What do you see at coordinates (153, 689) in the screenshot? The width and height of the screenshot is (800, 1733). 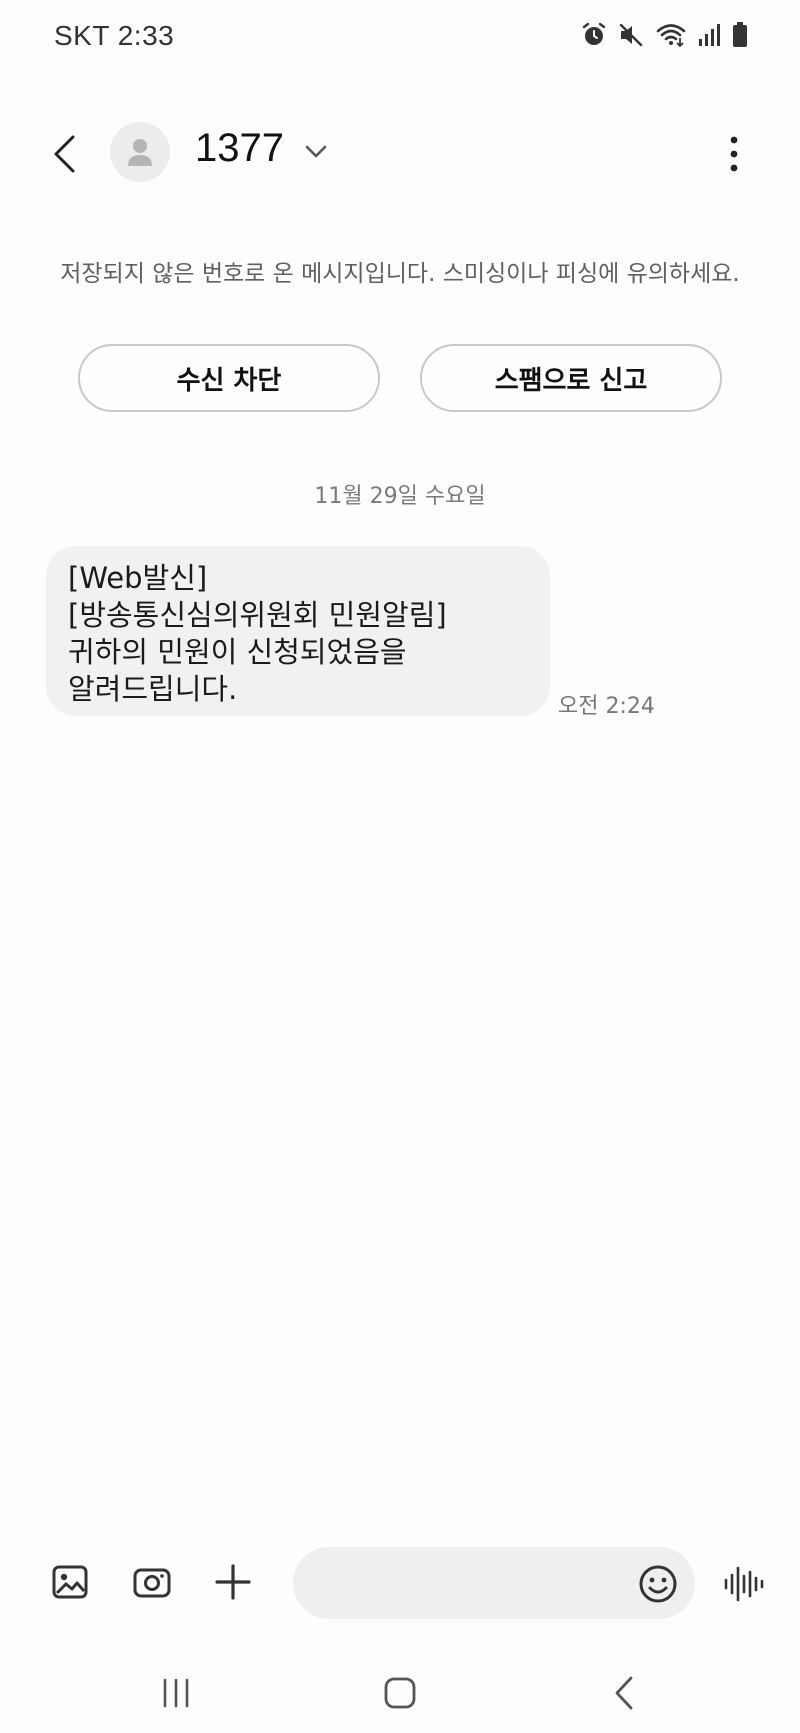 I see `message-line: 알려드립니다.` at bounding box center [153, 689].